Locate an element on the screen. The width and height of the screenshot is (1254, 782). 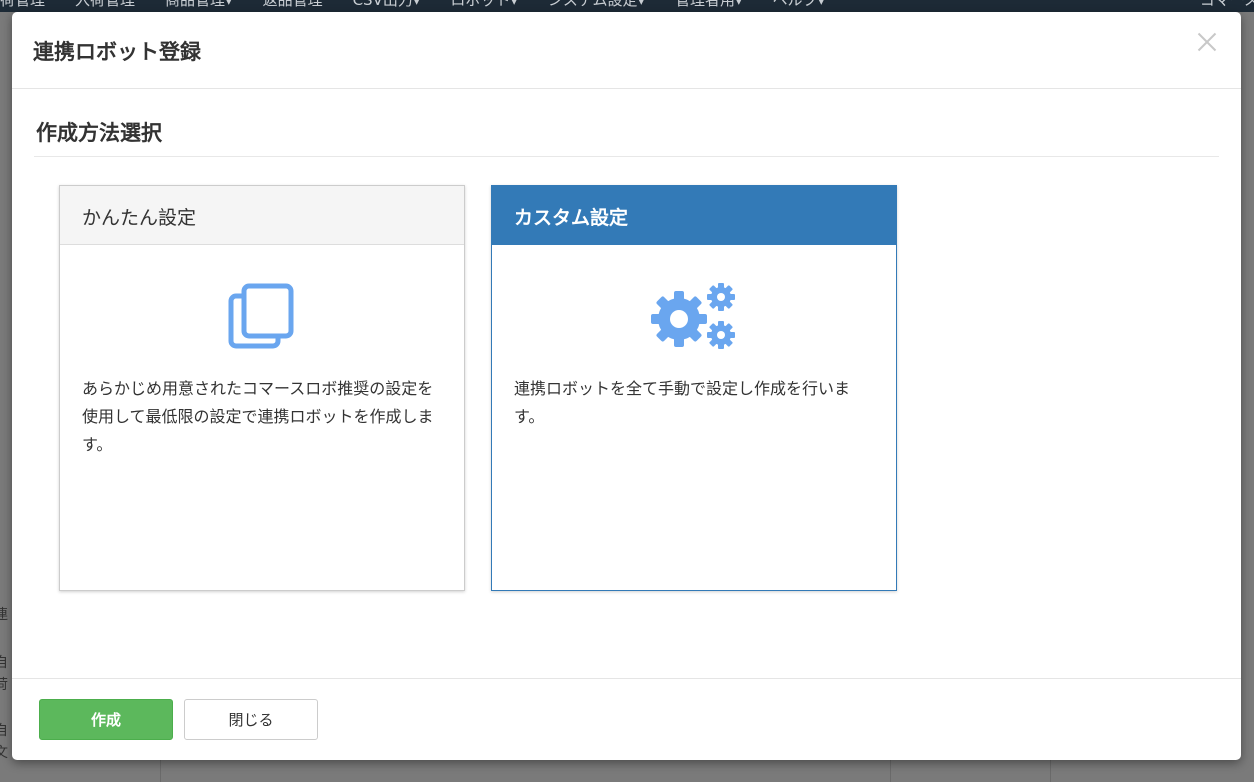
nav-item: 返品管理 is located at coordinates (292, 4).